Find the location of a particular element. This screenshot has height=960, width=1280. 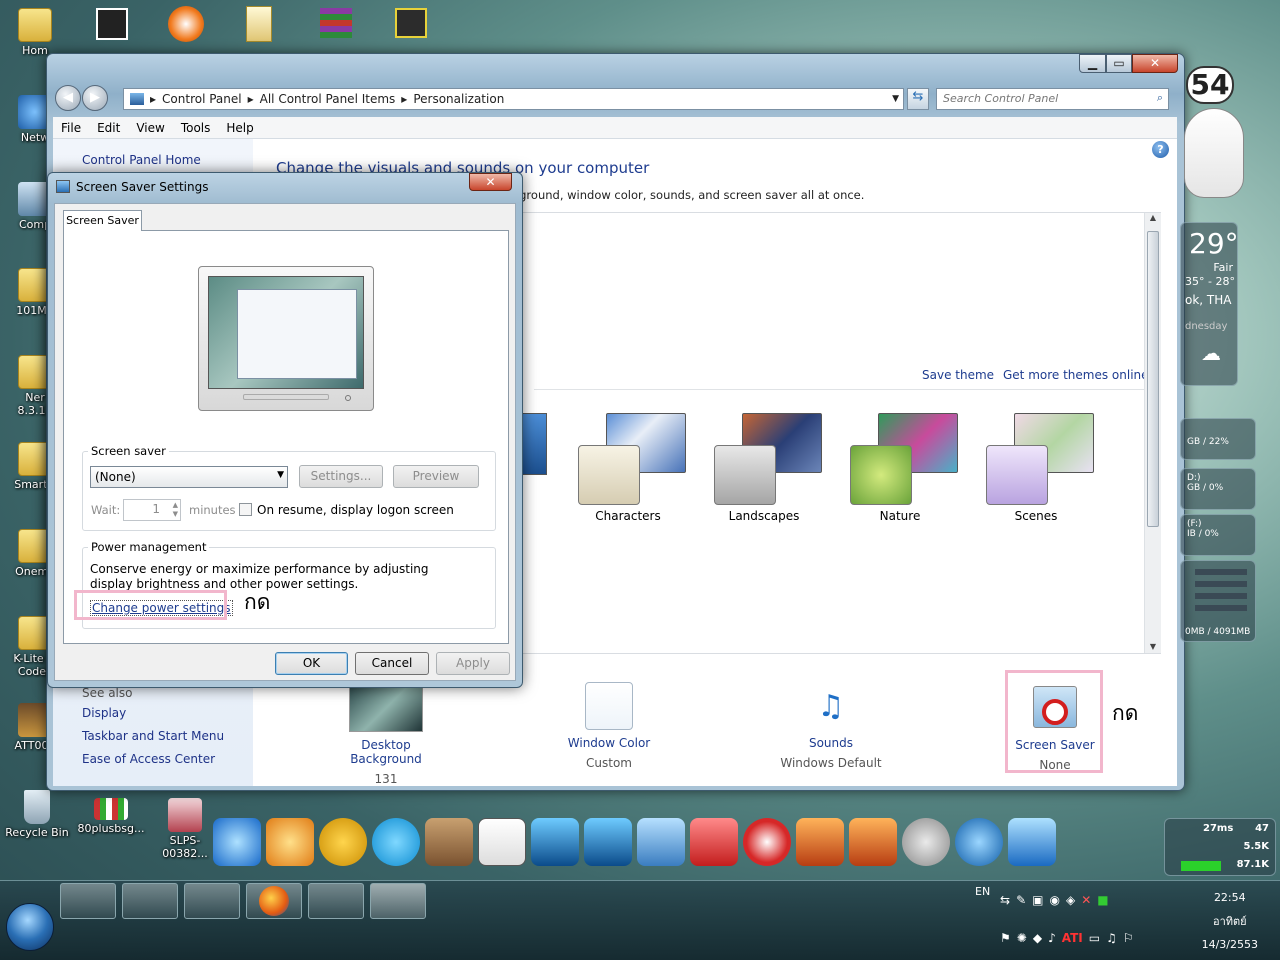

resume-logon-checkbox is located at coordinates (245, 509).